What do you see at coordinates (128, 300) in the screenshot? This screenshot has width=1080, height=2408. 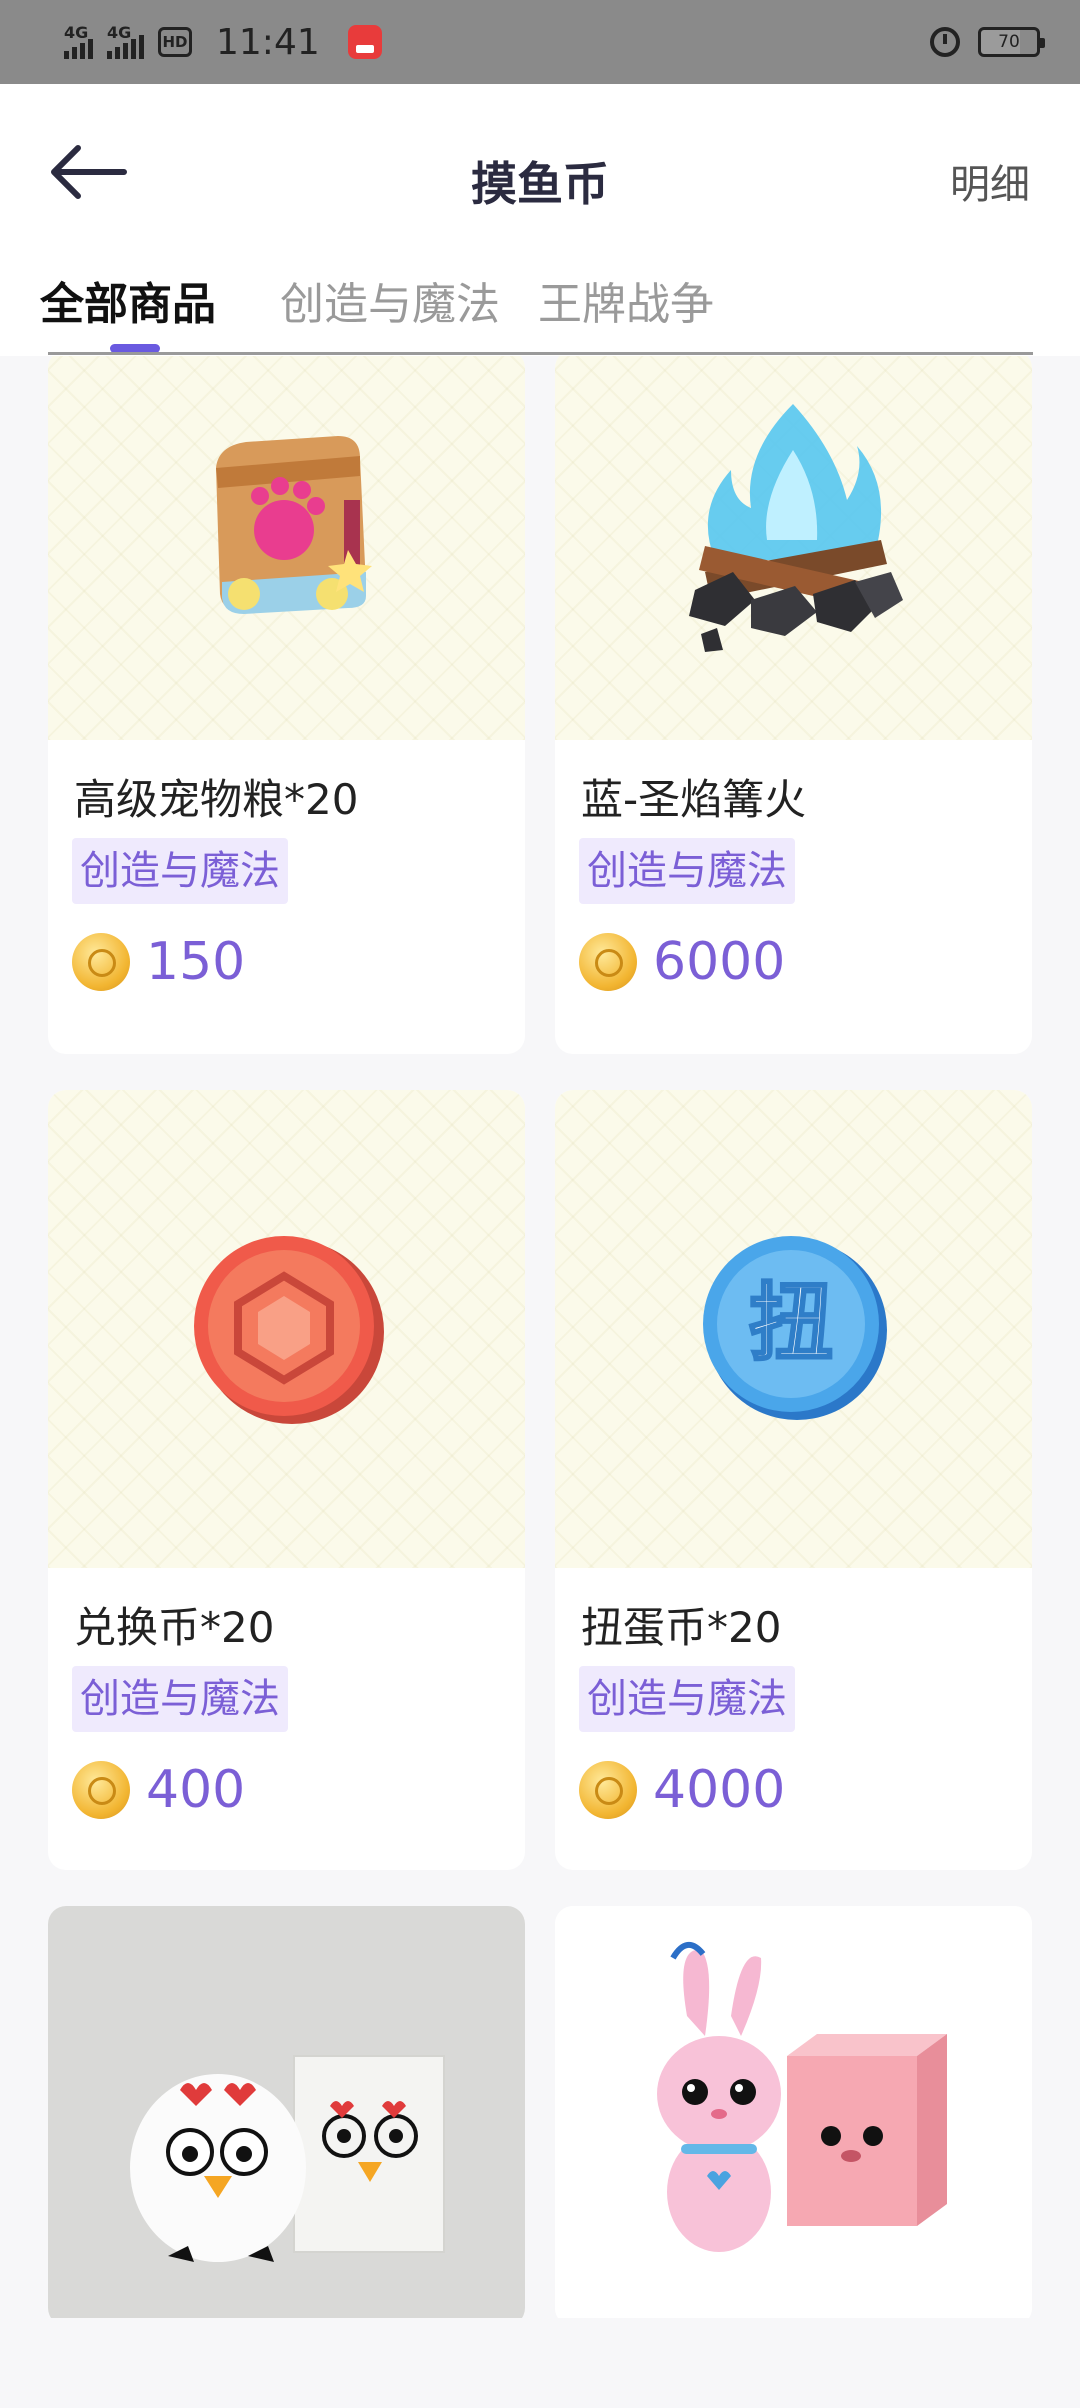 I see `tab-all-products: 全部商品` at bounding box center [128, 300].